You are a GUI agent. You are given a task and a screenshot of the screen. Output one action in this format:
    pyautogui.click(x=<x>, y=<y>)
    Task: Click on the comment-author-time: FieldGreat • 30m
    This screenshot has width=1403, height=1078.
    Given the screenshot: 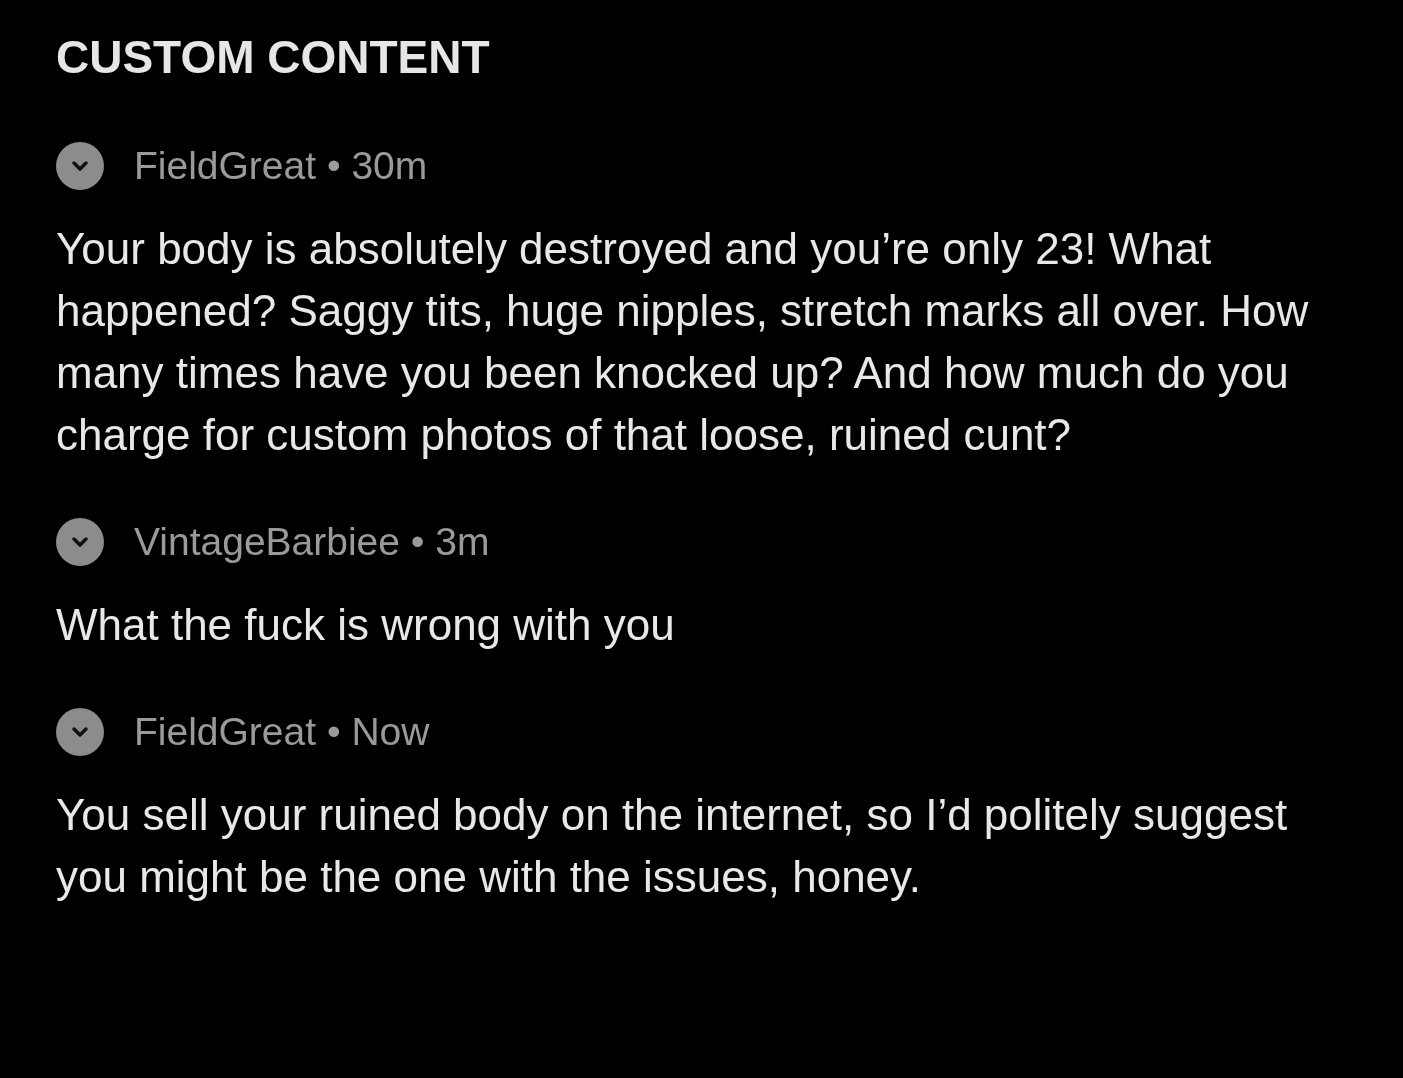 What is the action you would take?
    pyautogui.click(x=281, y=166)
    